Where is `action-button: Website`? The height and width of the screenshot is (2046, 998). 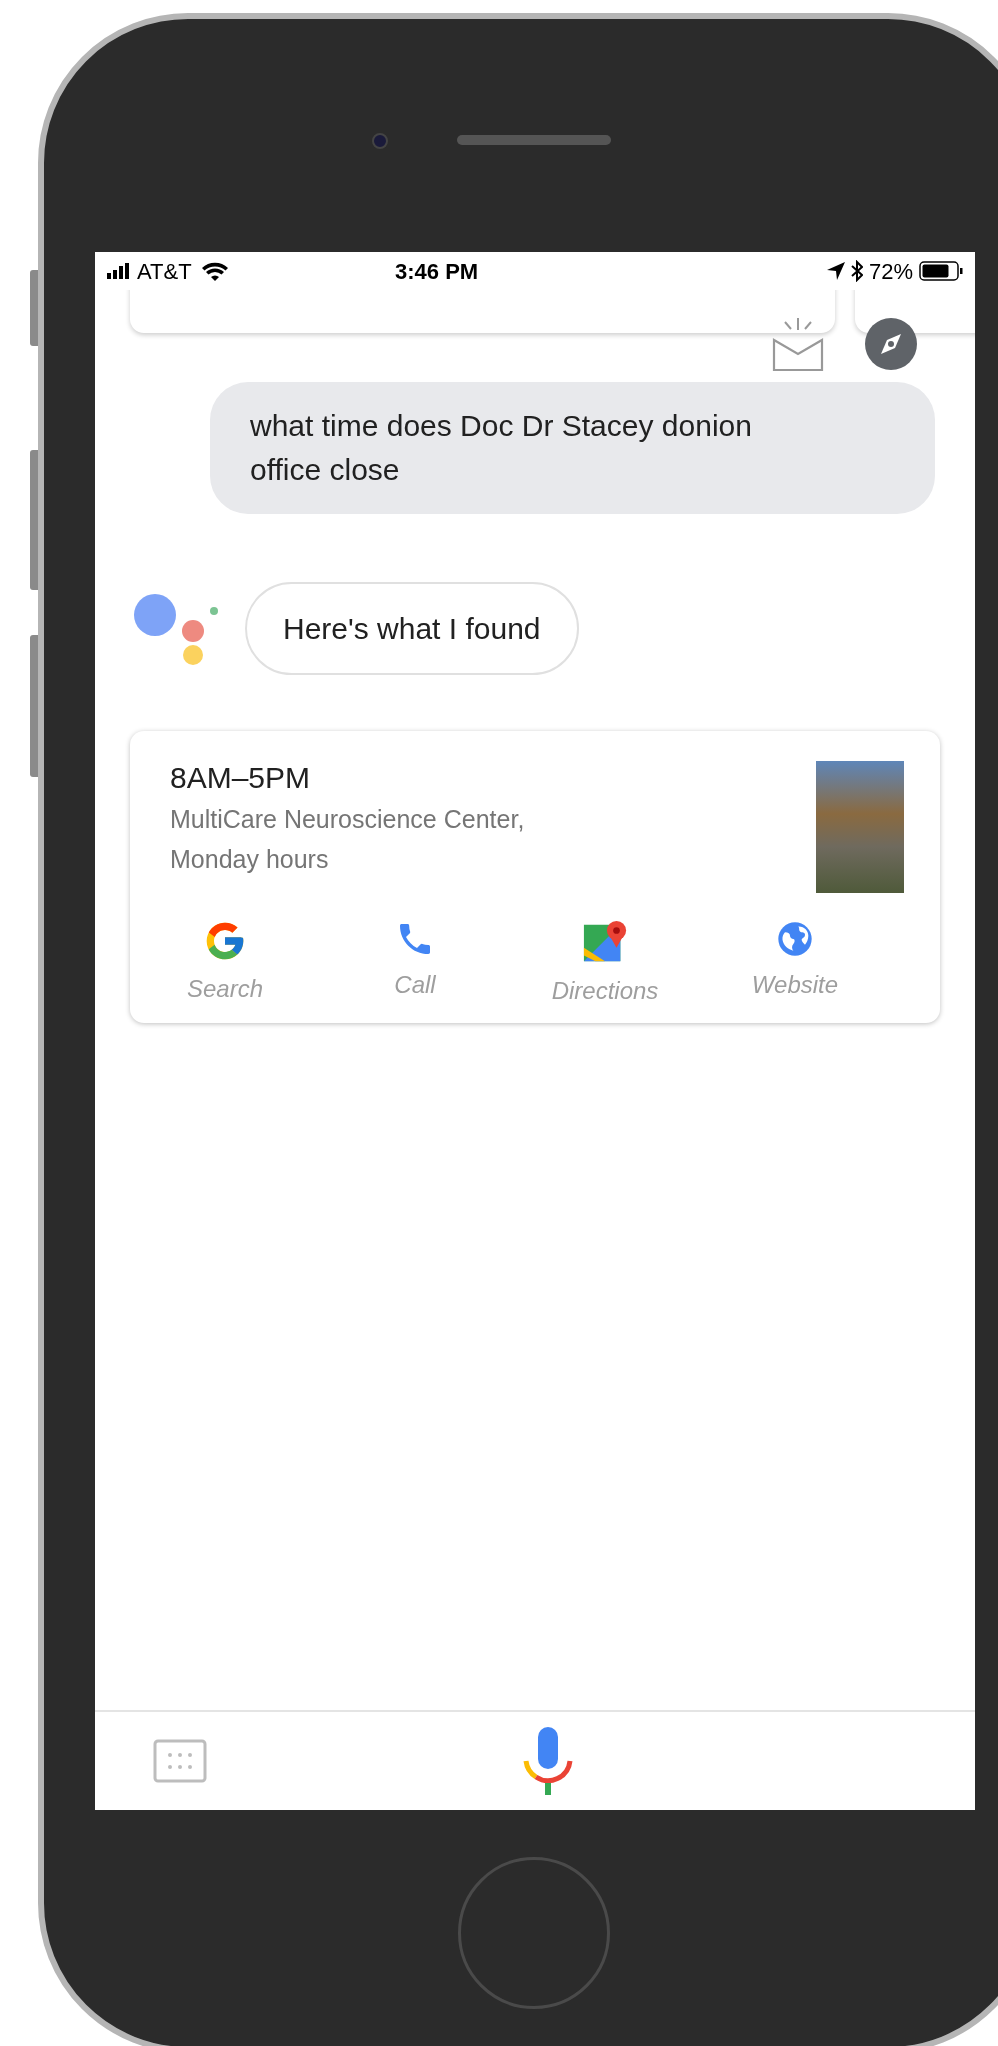
action-button: Website is located at coordinates (795, 964).